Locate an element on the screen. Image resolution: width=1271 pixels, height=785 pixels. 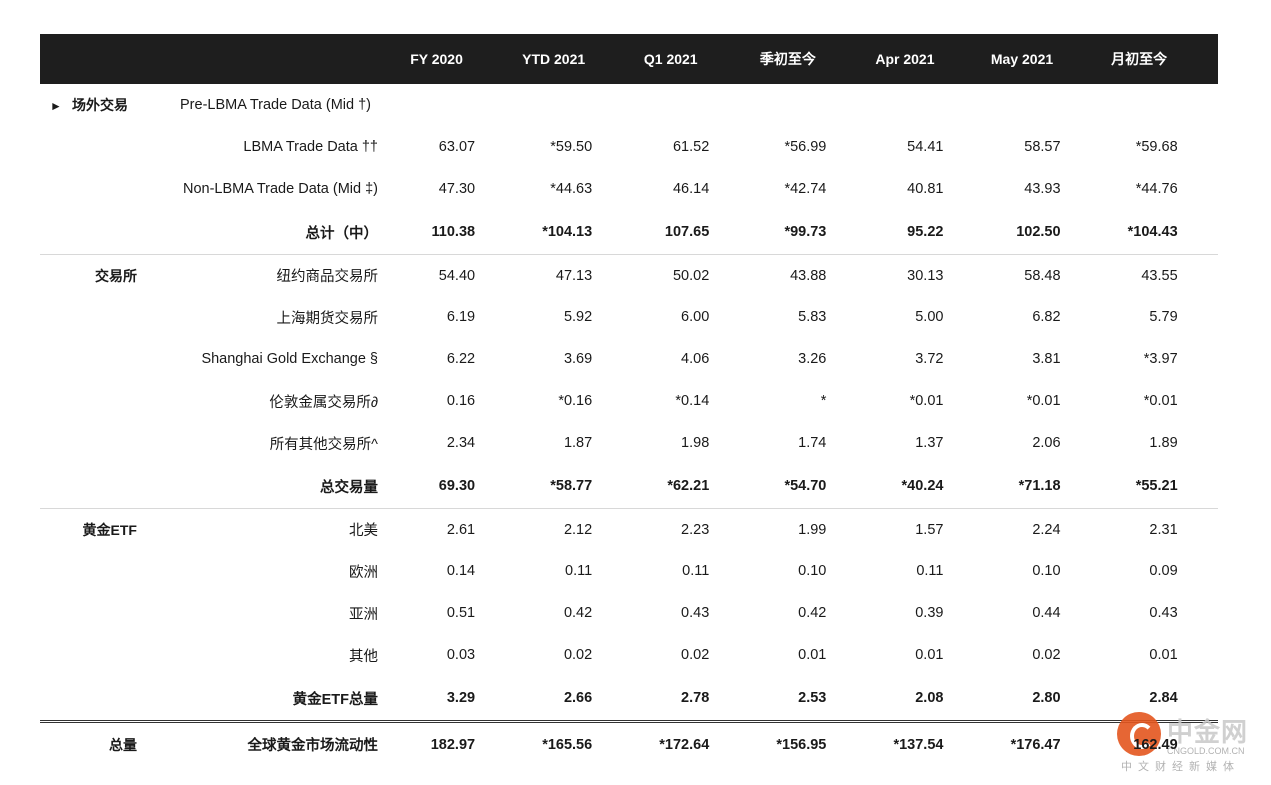
cell: 0.09 is located at coordinates (1163, 571).